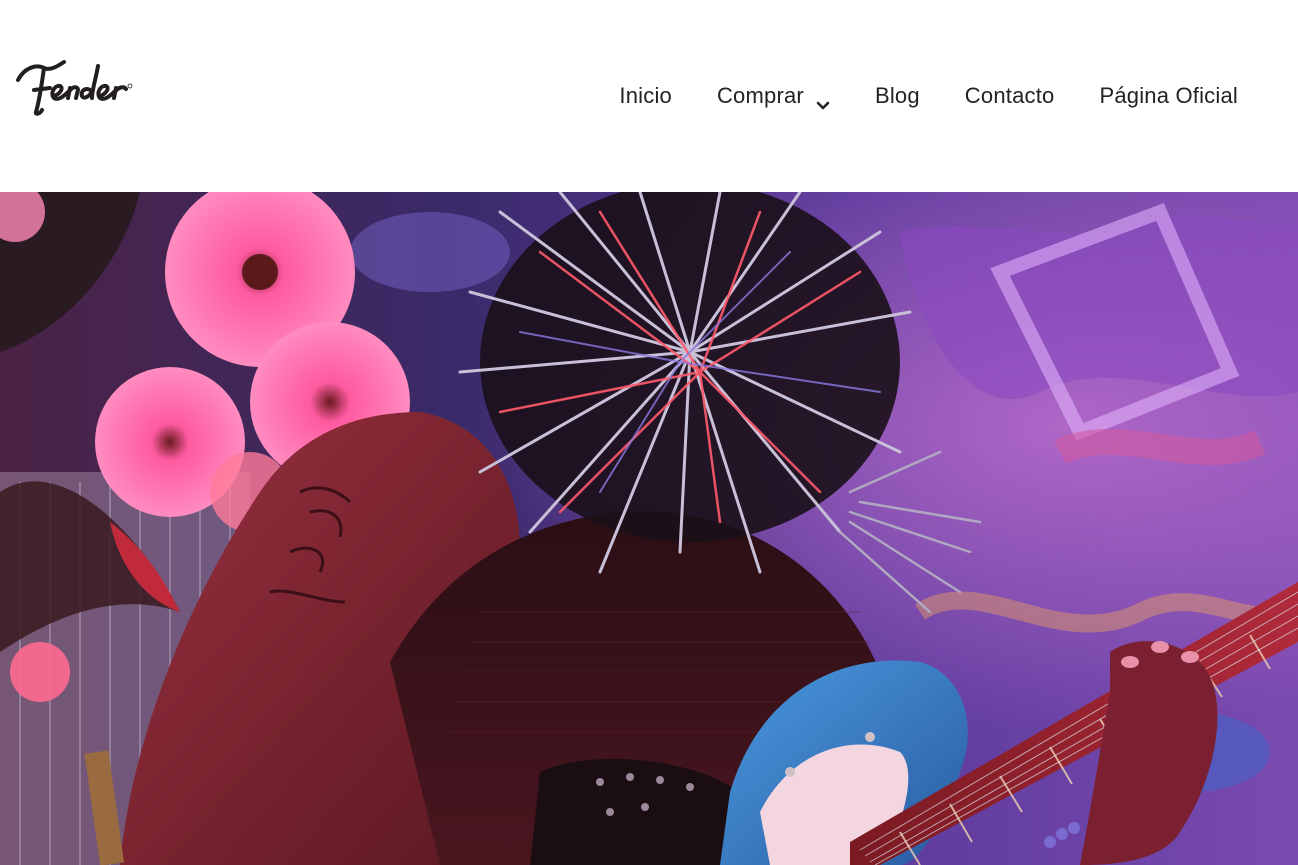  Describe the element at coordinates (823, 100) in the screenshot. I see `chevron-down-icon` at that location.